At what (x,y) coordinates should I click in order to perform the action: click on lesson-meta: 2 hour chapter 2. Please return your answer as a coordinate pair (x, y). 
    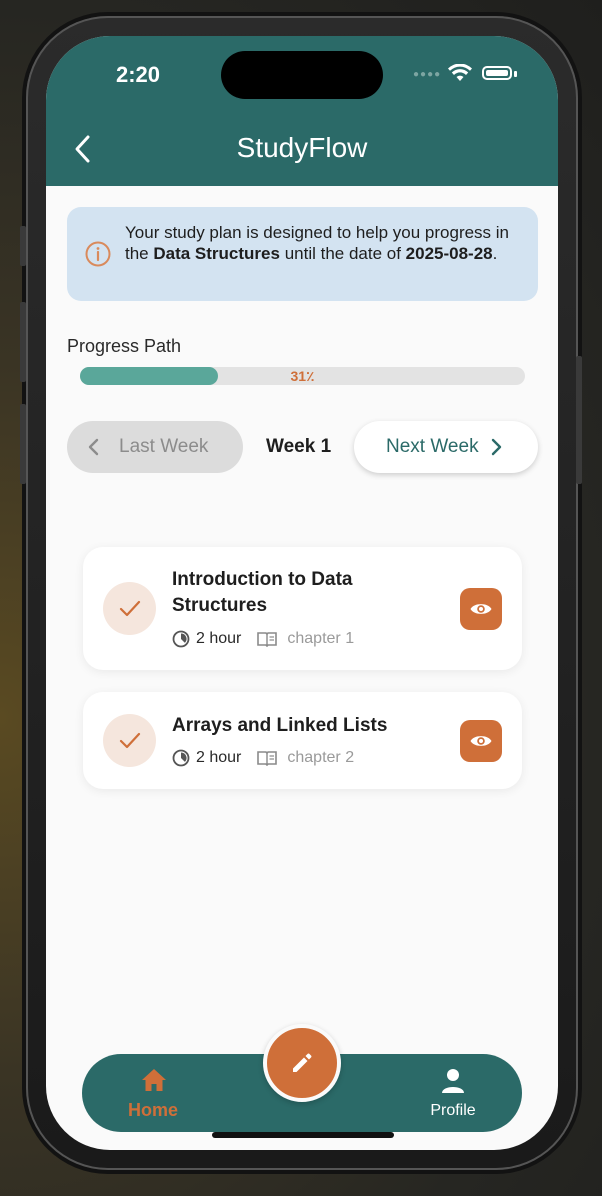
    Looking at the image, I should click on (263, 758).